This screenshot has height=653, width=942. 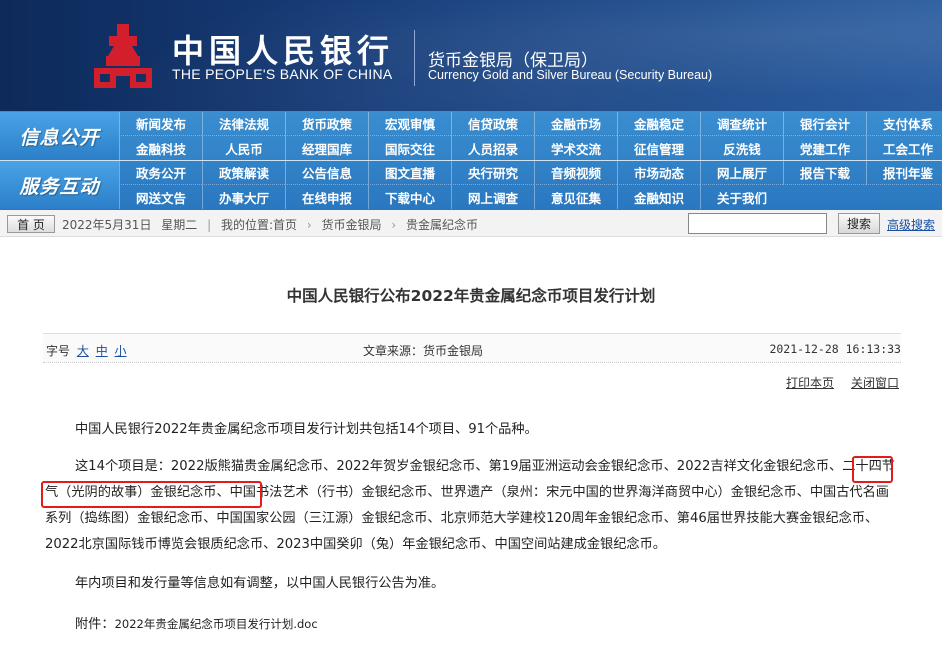 I want to click on article-paragraph: 中国人民银行2022年贵金属纪念币项目发行计划共包括14个项目、91个品种。, so click(x=306, y=429).